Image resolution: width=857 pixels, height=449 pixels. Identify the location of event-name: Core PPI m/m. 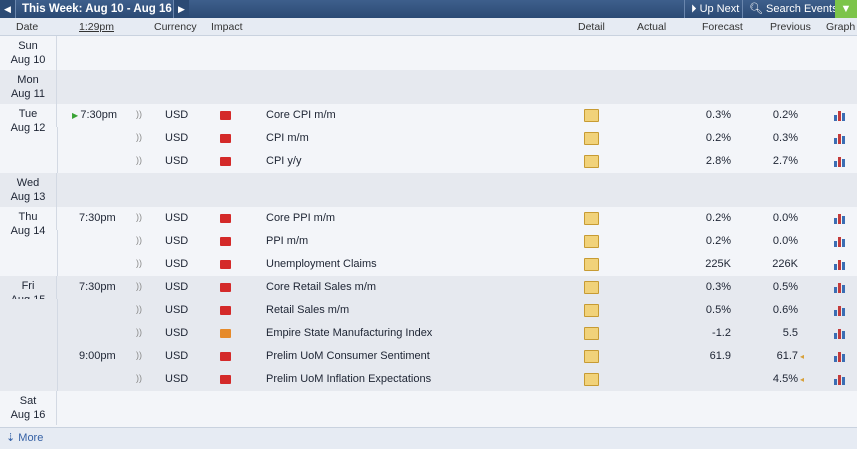
(300, 218).